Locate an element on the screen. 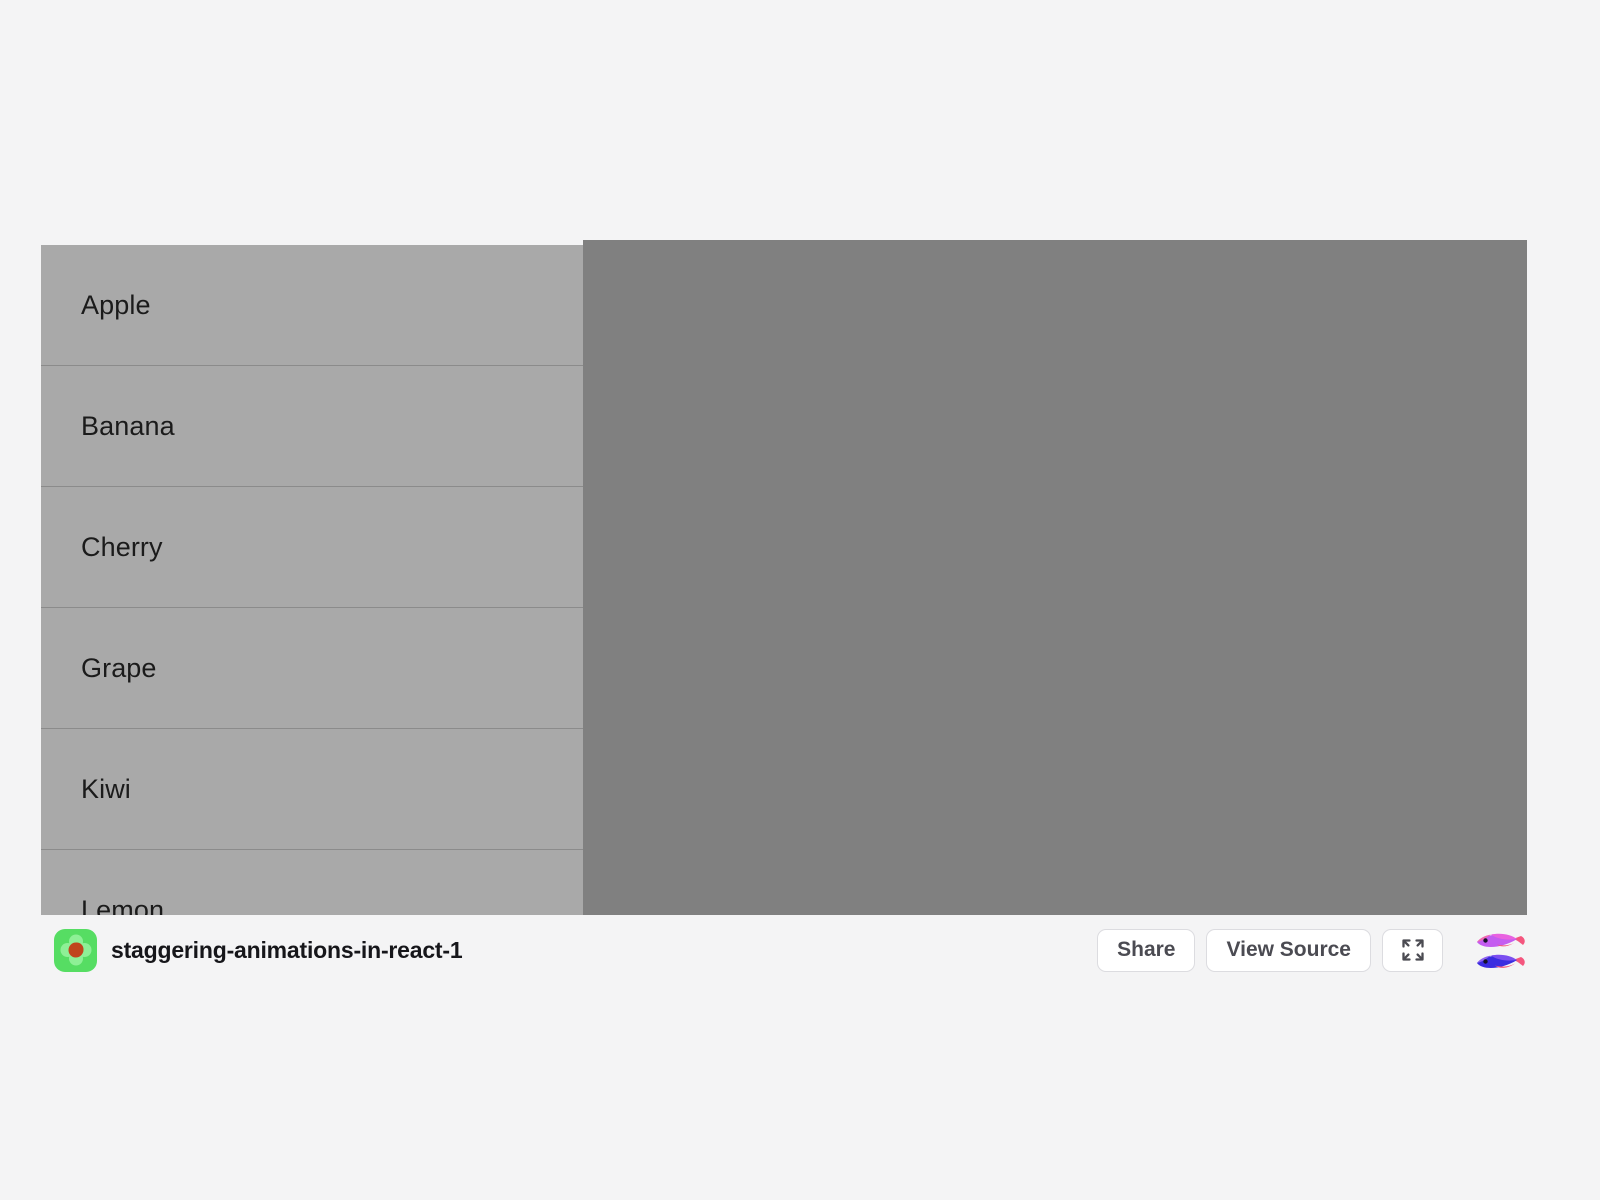  sandbox-title: staggering-animations-in-react-1 is located at coordinates (287, 949).